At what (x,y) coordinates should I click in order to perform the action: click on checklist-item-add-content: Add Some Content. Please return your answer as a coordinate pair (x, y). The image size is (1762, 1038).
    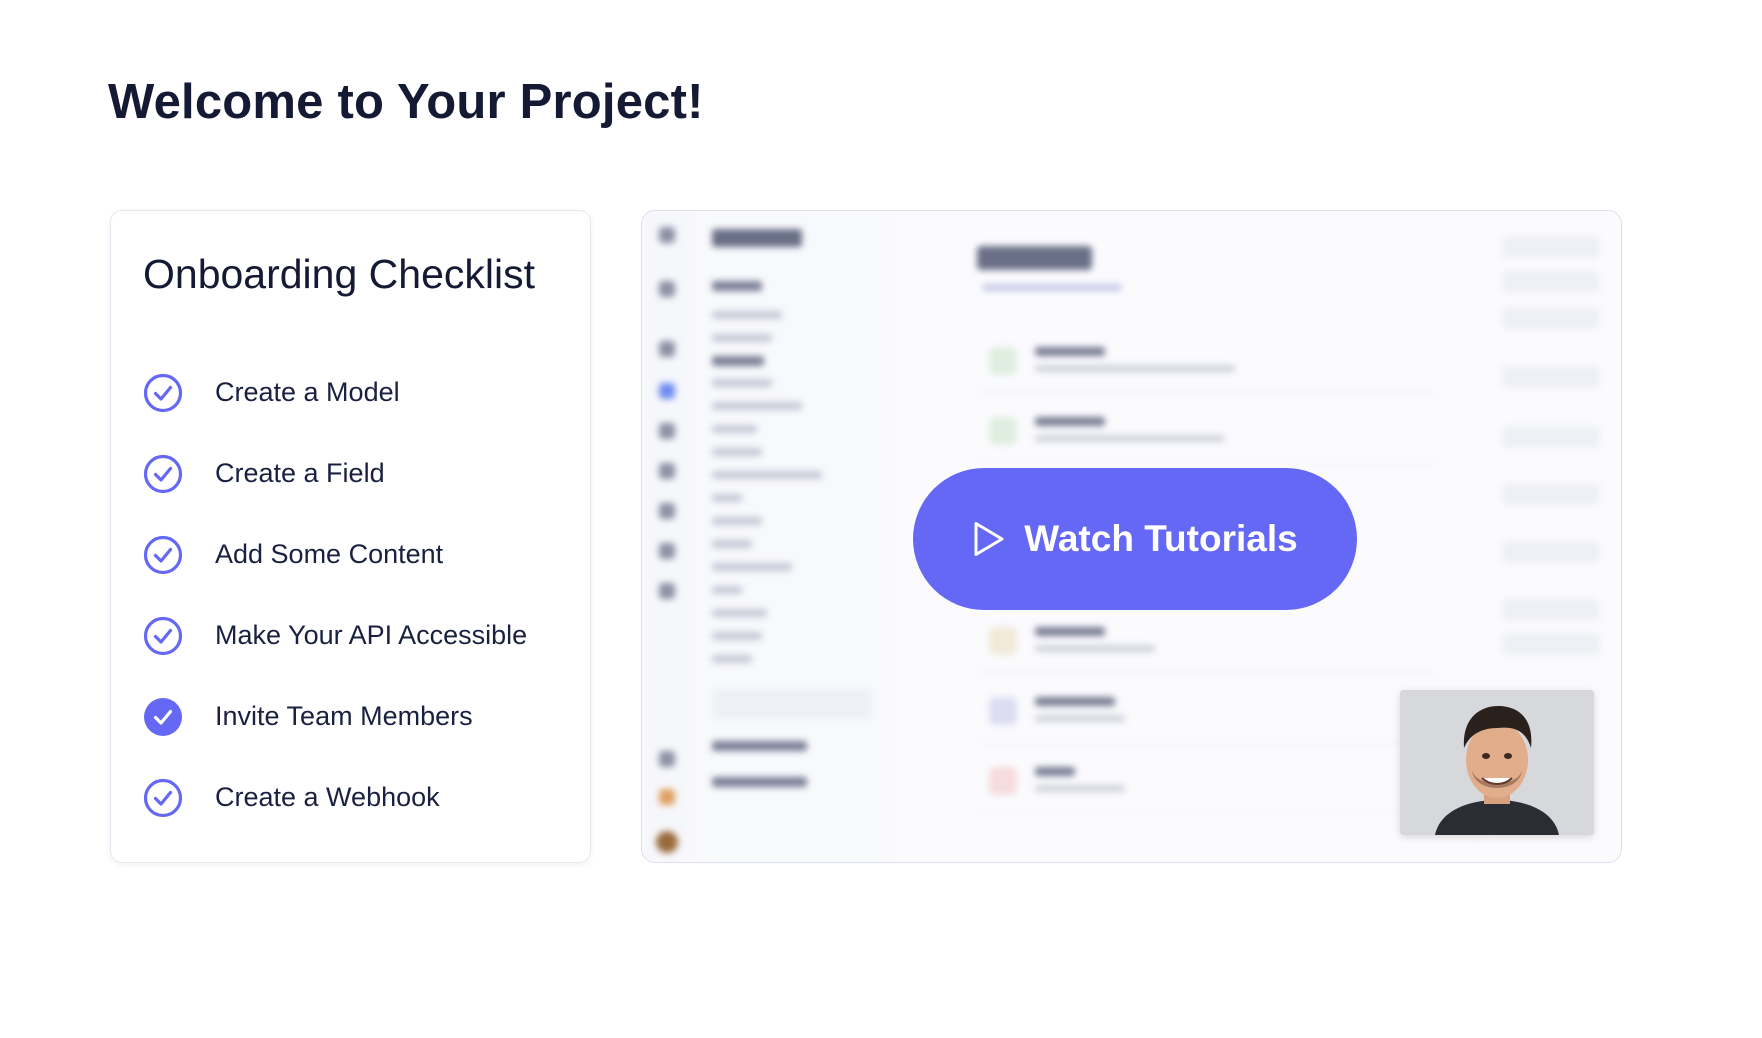
    Looking at the image, I should click on (335, 554).